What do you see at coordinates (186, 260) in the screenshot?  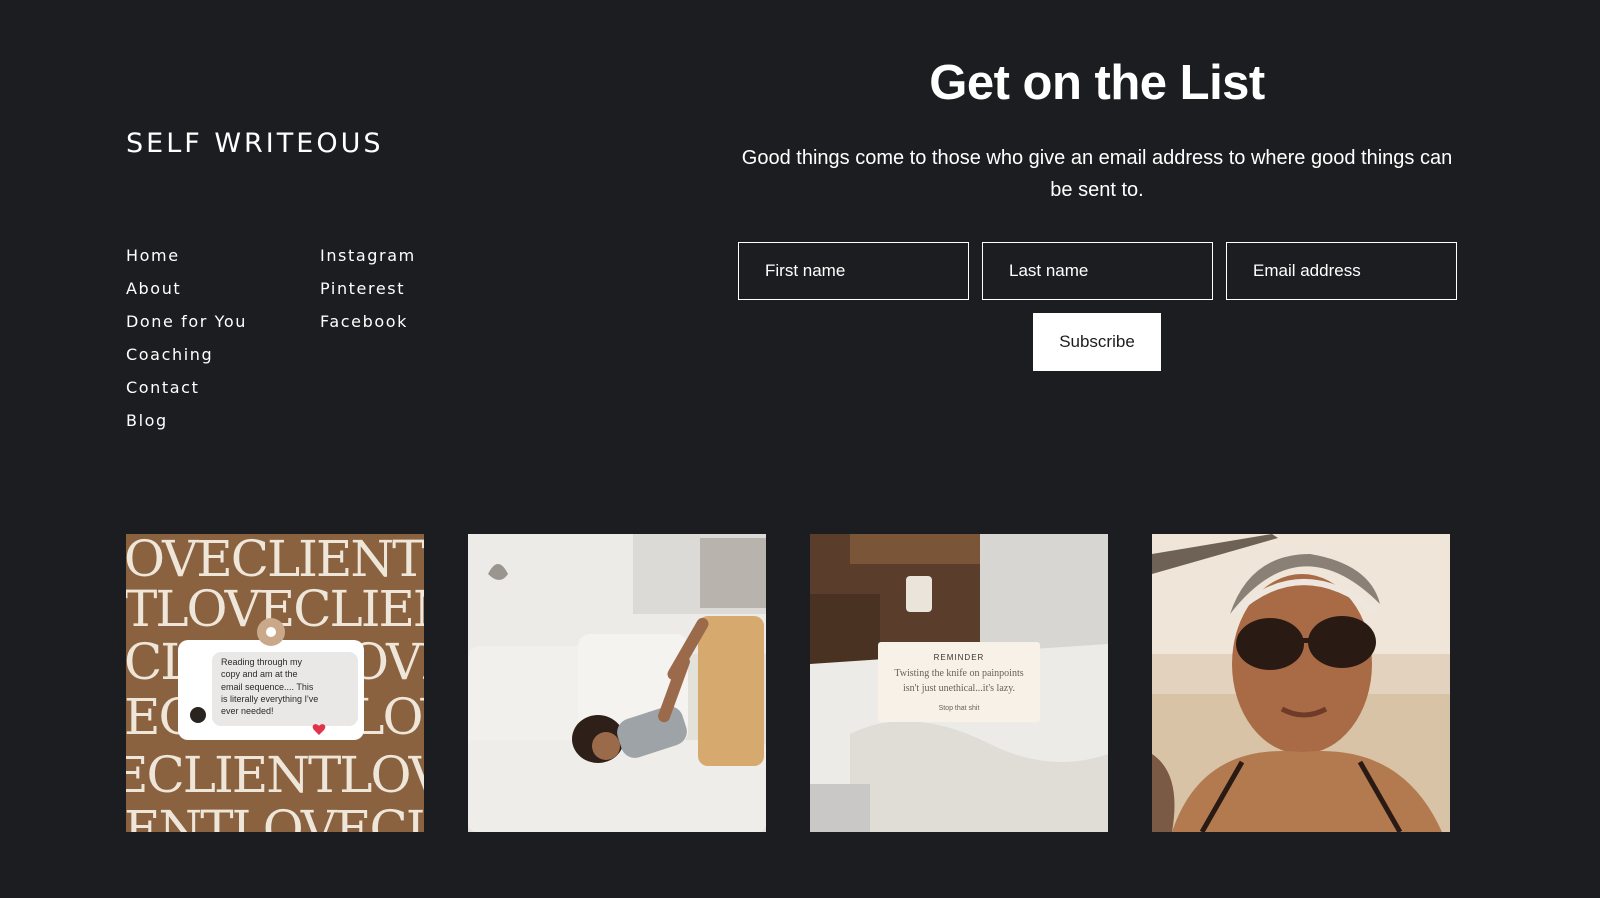 I see `nav-item: Home` at bounding box center [186, 260].